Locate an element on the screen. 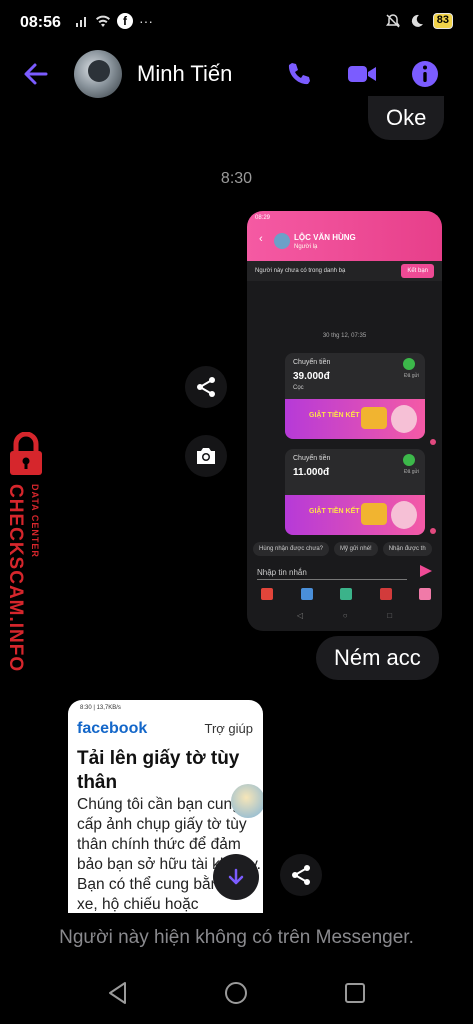 Image resolution: width=473 pixels, height=1024 pixels. facebook-logo: facebook is located at coordinates (112, 728).